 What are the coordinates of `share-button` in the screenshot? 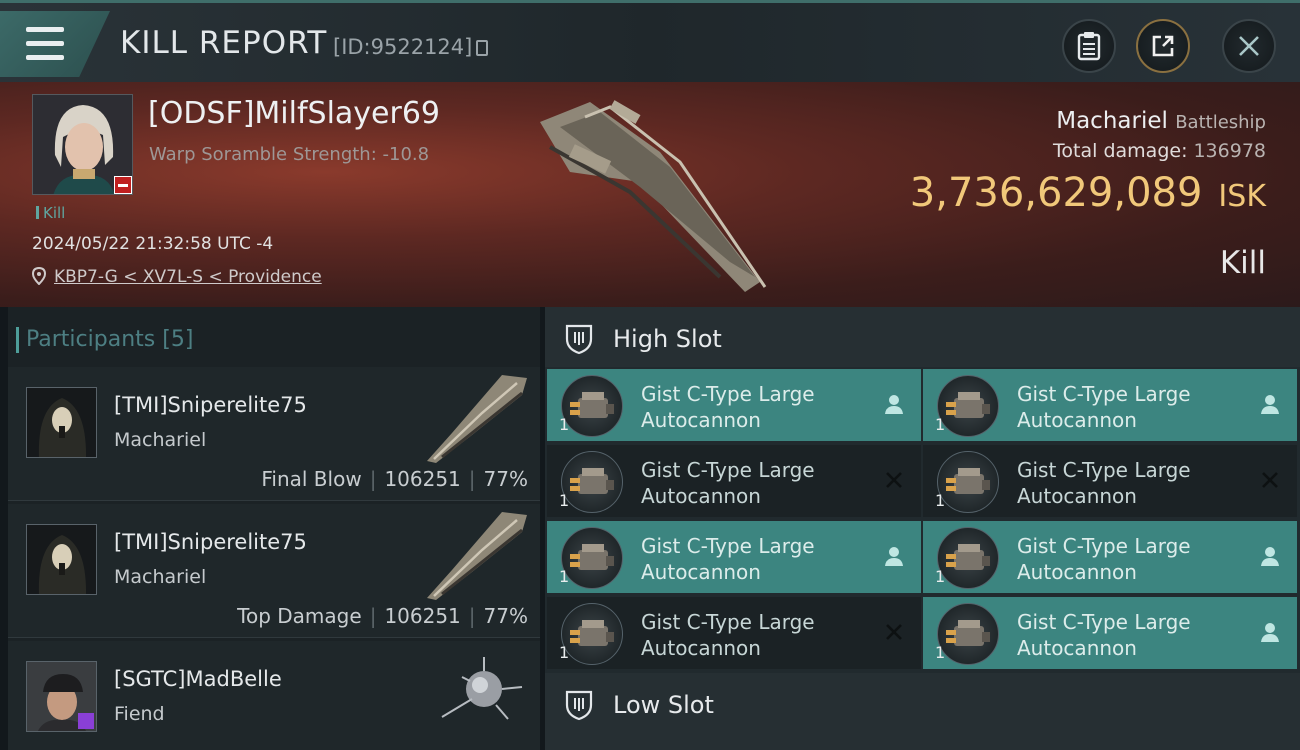 It's located at (1163, 46).